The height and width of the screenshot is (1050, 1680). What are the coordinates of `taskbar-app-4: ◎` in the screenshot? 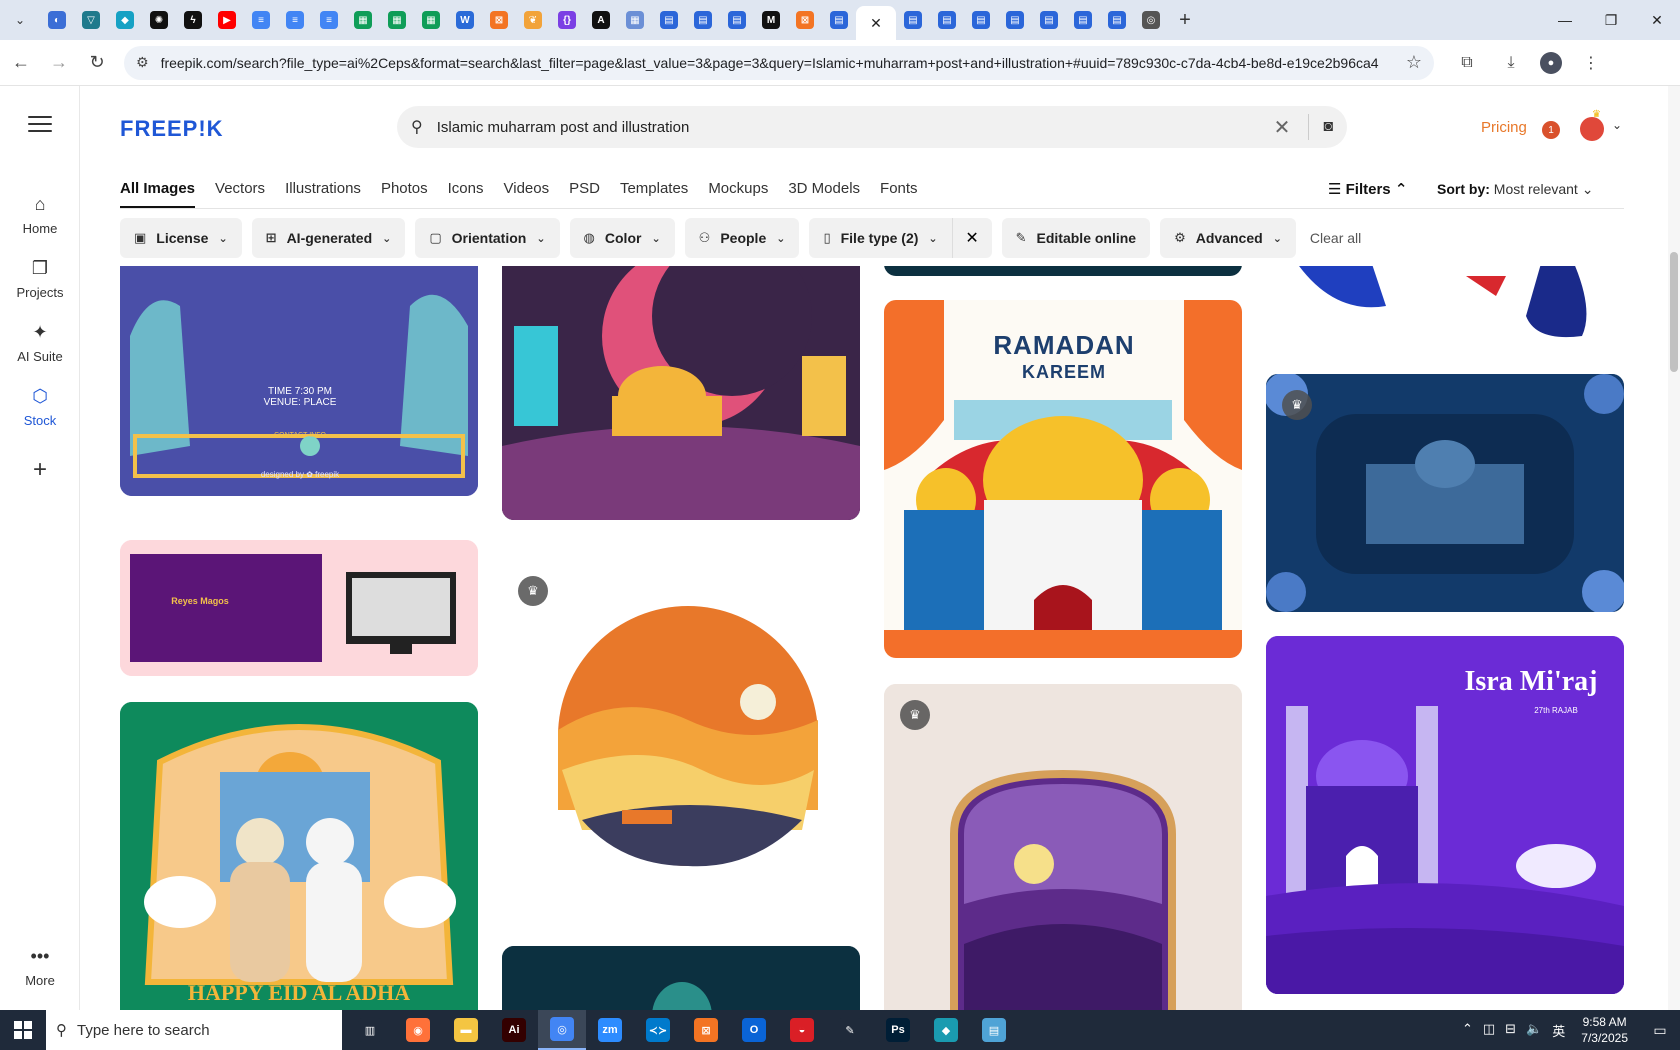 It's located at (562, 1030).